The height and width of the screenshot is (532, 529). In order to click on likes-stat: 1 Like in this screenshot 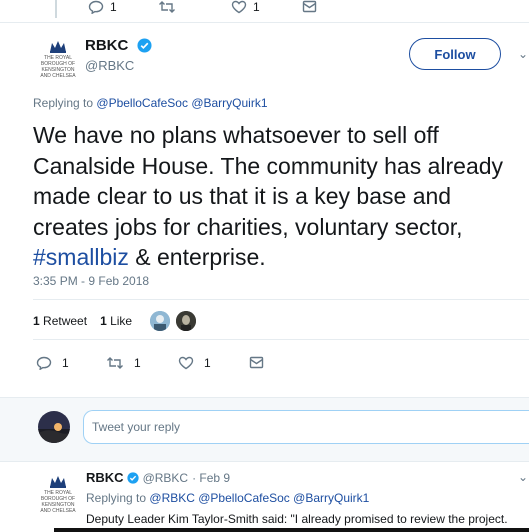, I will do `click(116, 321)`.